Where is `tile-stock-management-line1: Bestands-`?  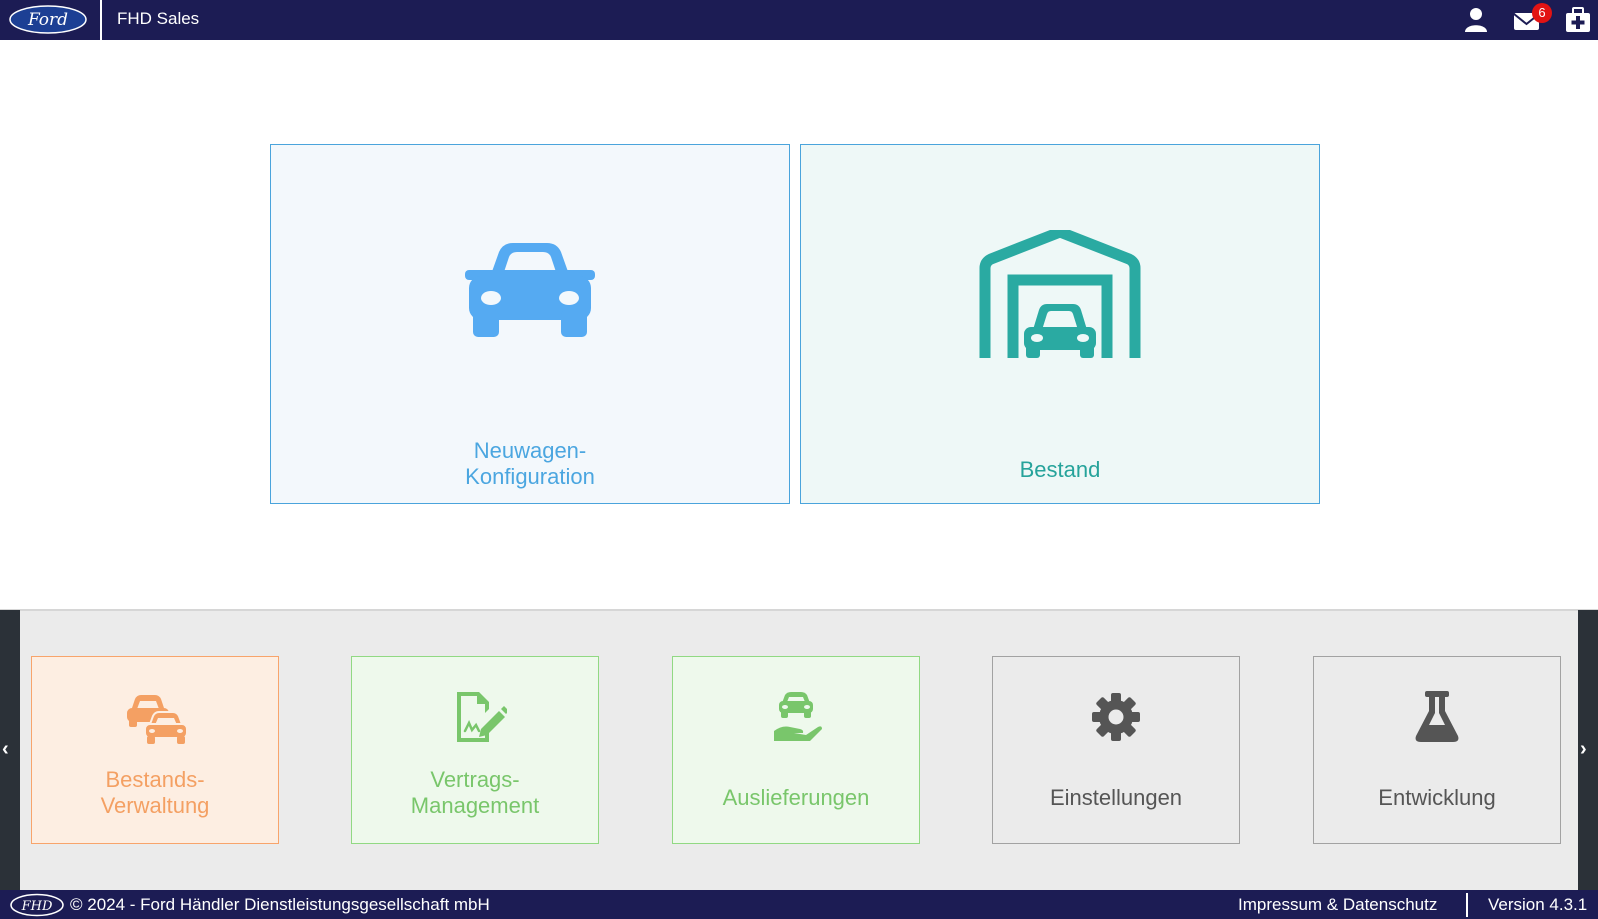
tile-stock-management-line1: Bestands- is located at coordinates (155, 779).